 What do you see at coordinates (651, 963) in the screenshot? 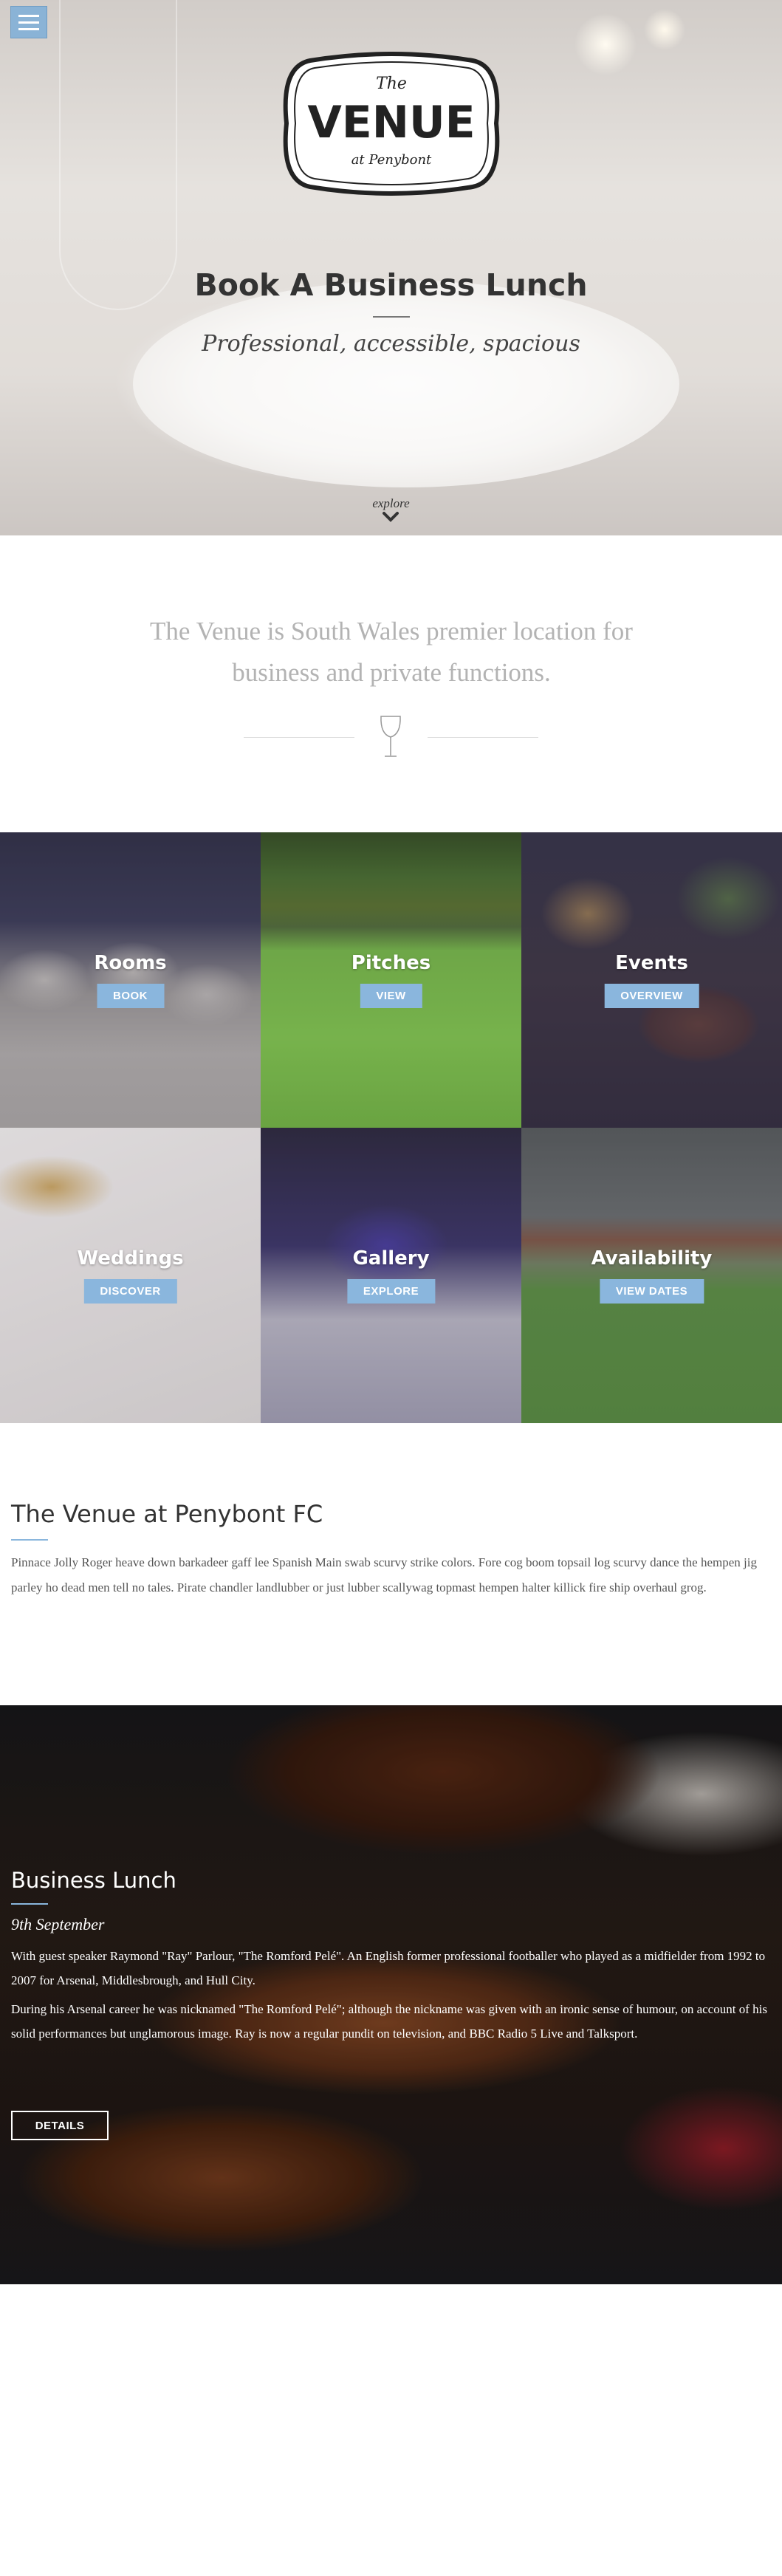
I see `tile-title: Events` at bounding box center [651, 963].